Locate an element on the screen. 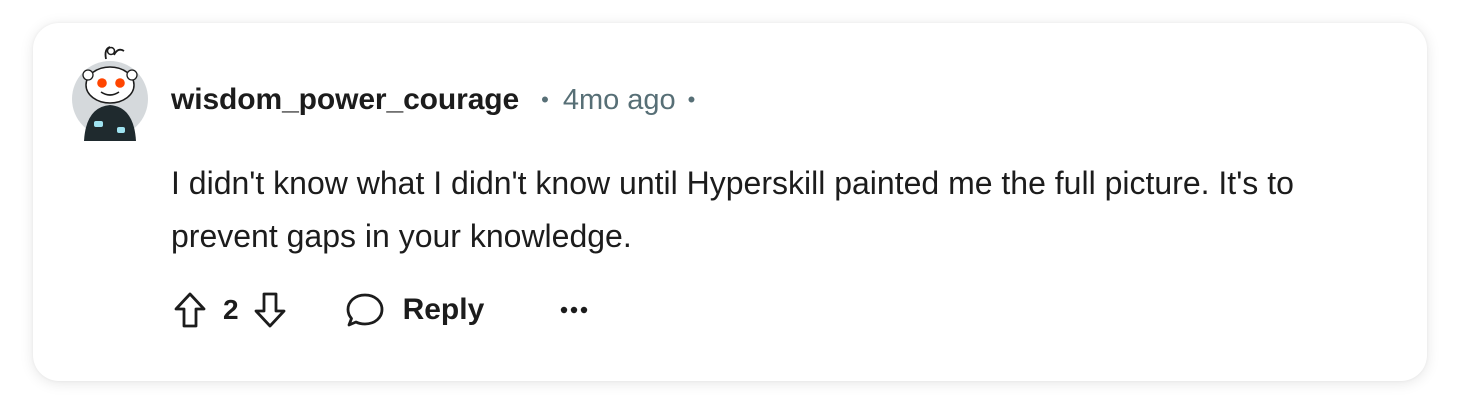 This screenshot has width=1458, height=420. vote-score: 2 is located at coordinates (231, 309).